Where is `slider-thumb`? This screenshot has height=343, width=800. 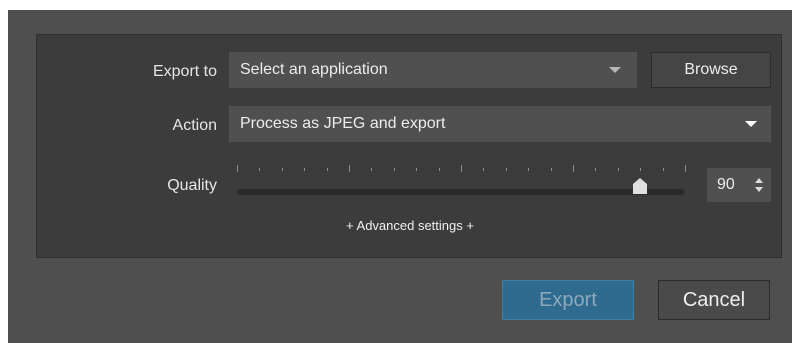 slider-thumb is located at coordinates (640, 186).